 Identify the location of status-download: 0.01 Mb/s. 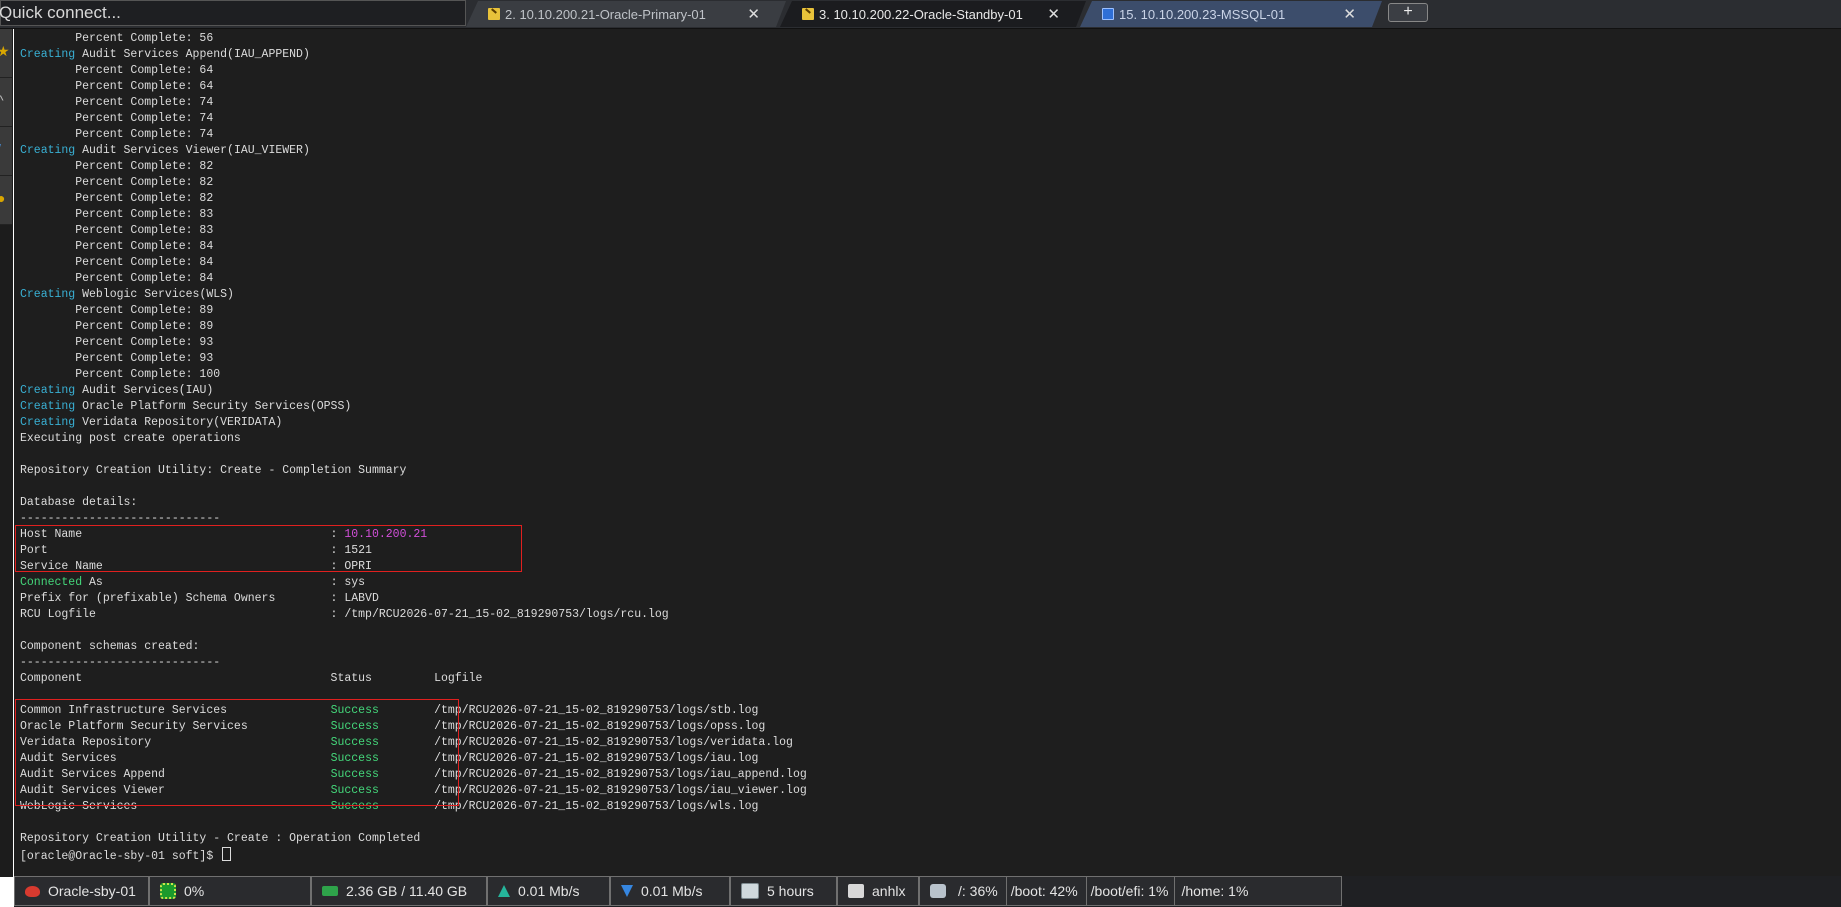
(670, 891).